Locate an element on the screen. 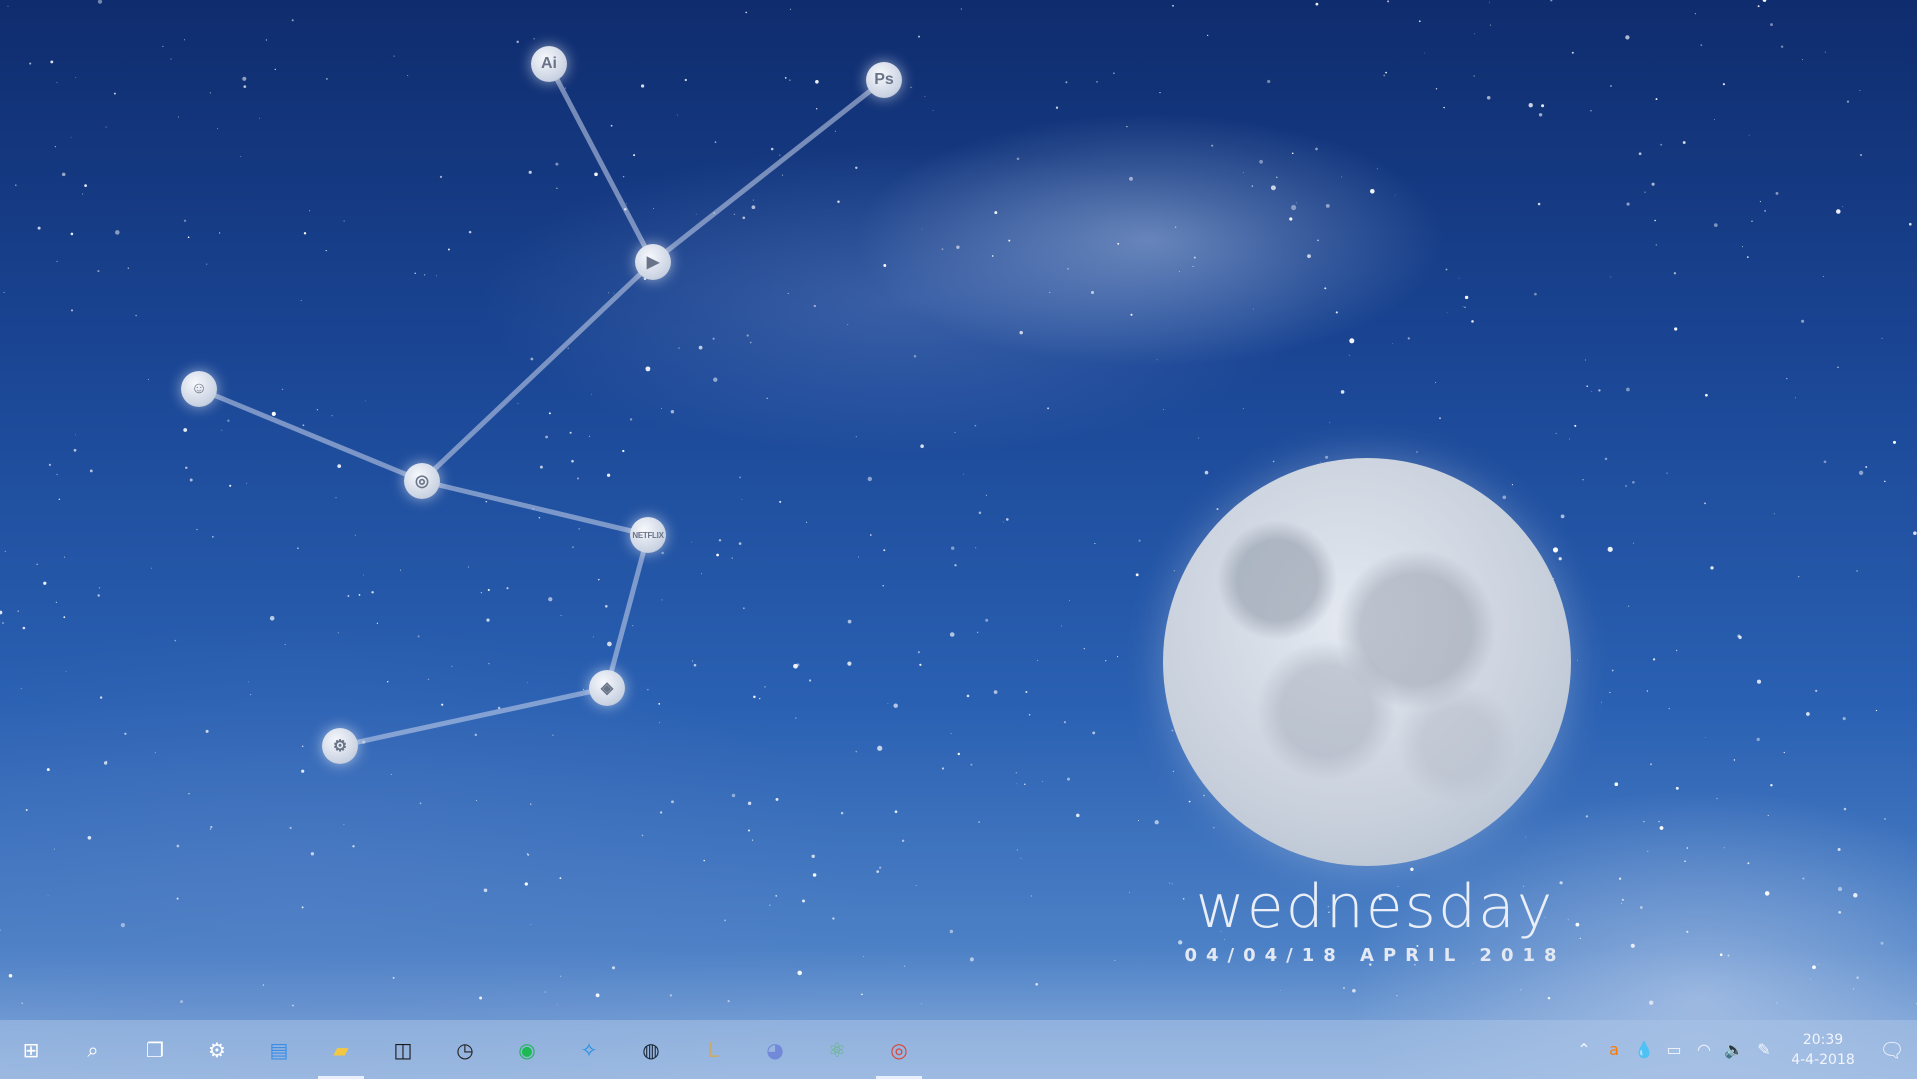  windows-logo-icon: ⊞ is located at coordinates (31, 1049).